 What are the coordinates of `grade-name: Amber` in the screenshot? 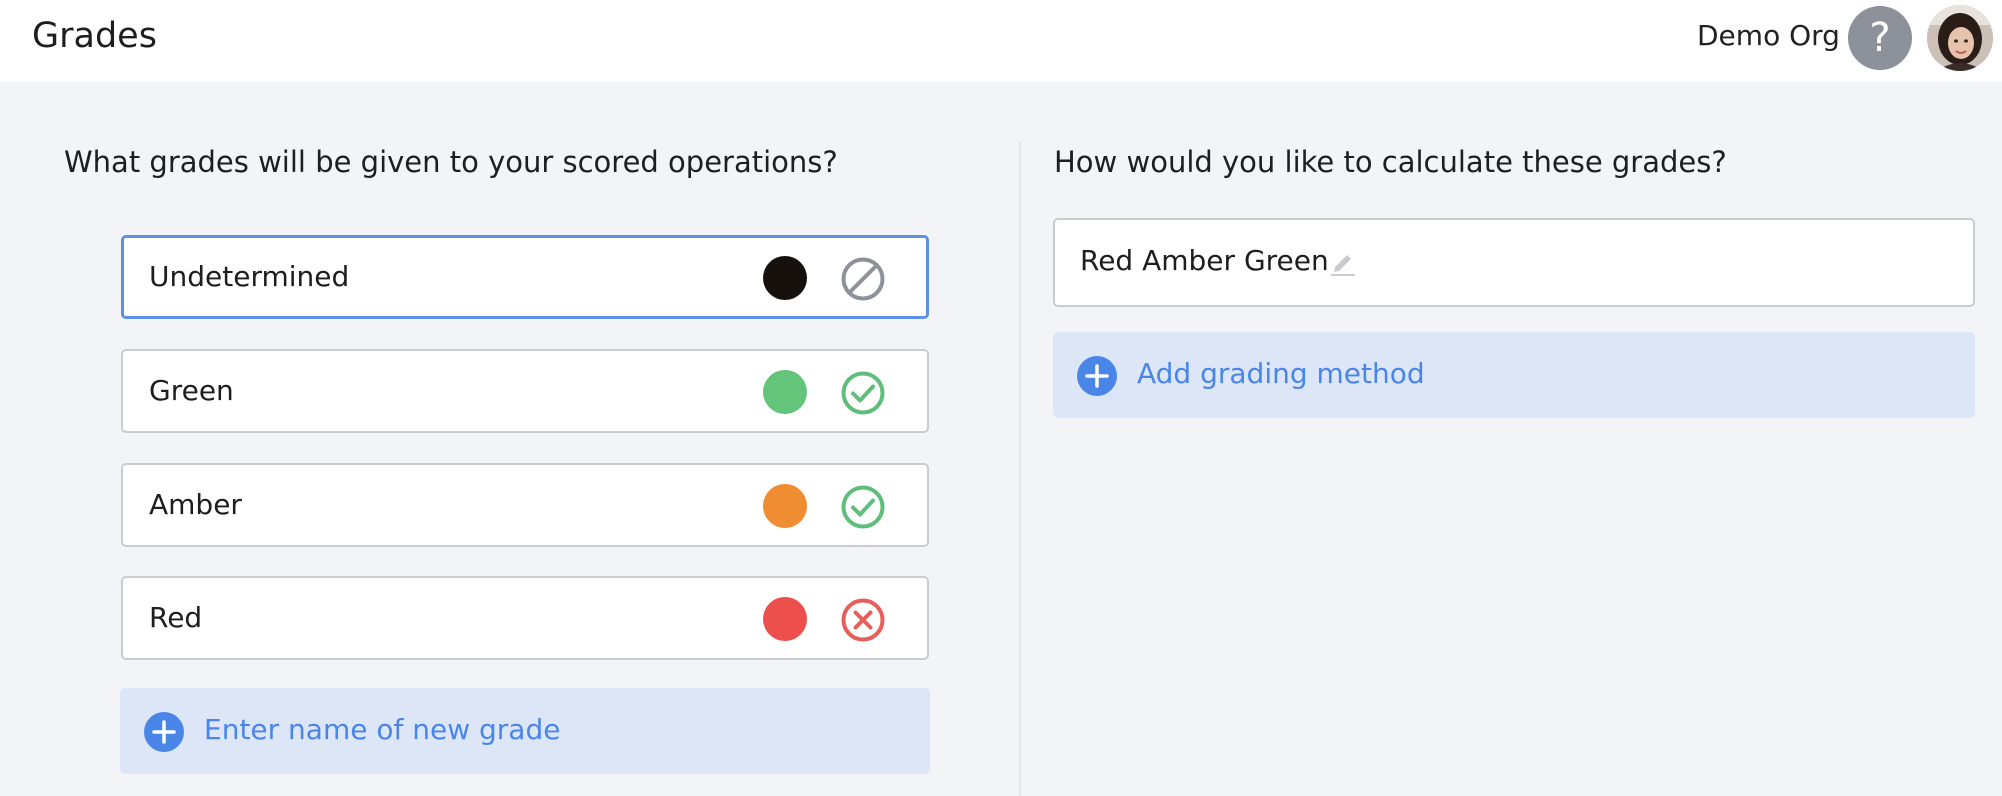 It's located at (195, 504).